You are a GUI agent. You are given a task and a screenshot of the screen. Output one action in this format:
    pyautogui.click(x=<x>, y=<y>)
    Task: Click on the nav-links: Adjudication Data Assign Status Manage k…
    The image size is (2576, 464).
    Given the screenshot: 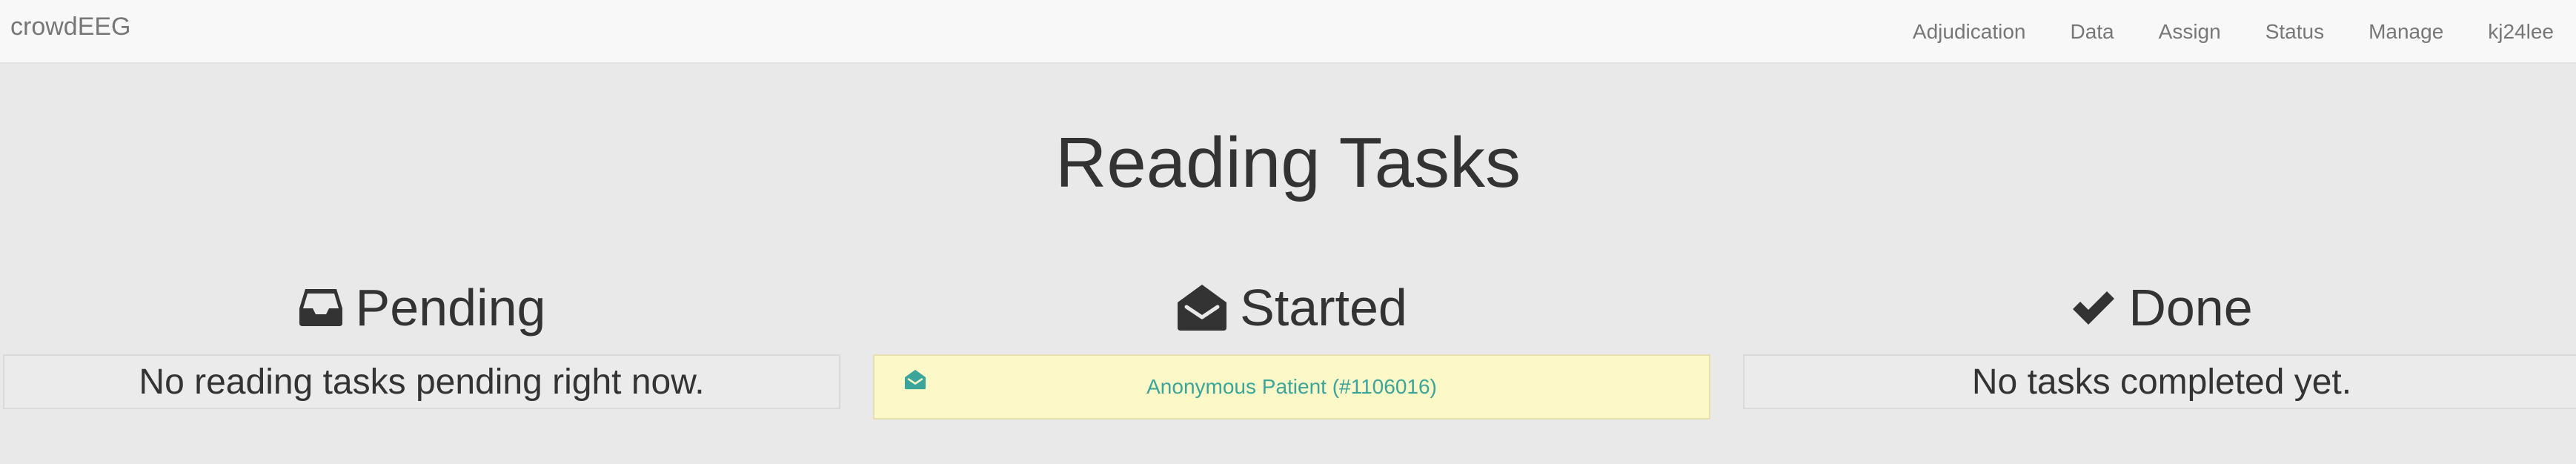 What is the action you would take?
    pyautogui.click(x=2233, y=32)
    